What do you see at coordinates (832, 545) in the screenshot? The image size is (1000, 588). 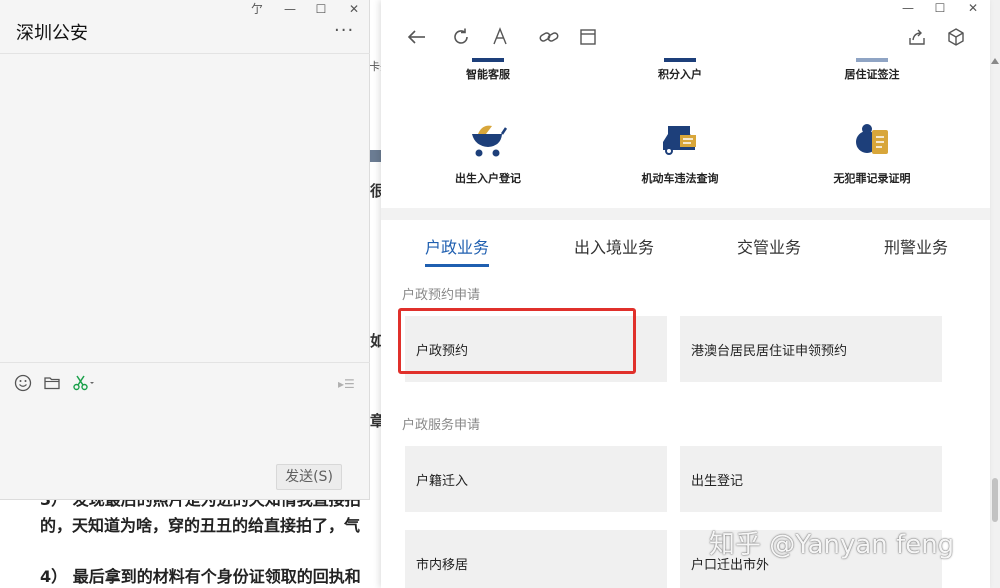 I see `watermark: 知乎 @Yanyan feng` at bounding box center [832, 545].